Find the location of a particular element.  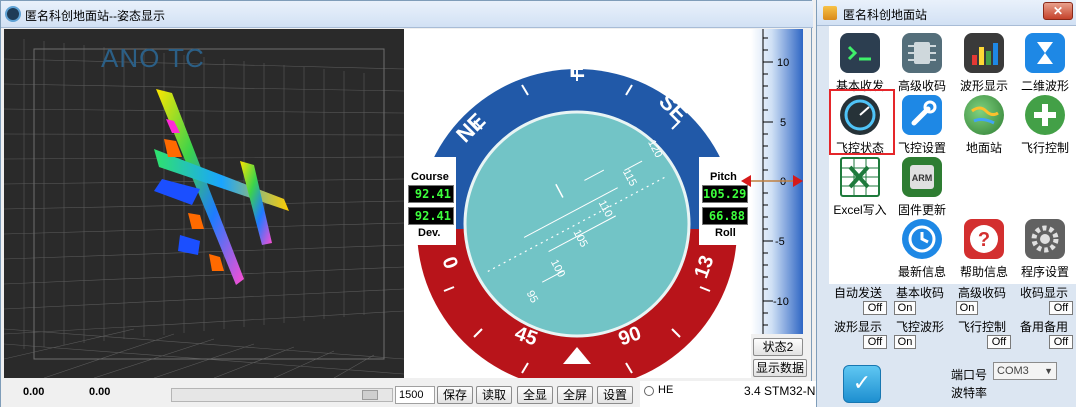

bar-chart-icon is located at coordinates (984, 53).